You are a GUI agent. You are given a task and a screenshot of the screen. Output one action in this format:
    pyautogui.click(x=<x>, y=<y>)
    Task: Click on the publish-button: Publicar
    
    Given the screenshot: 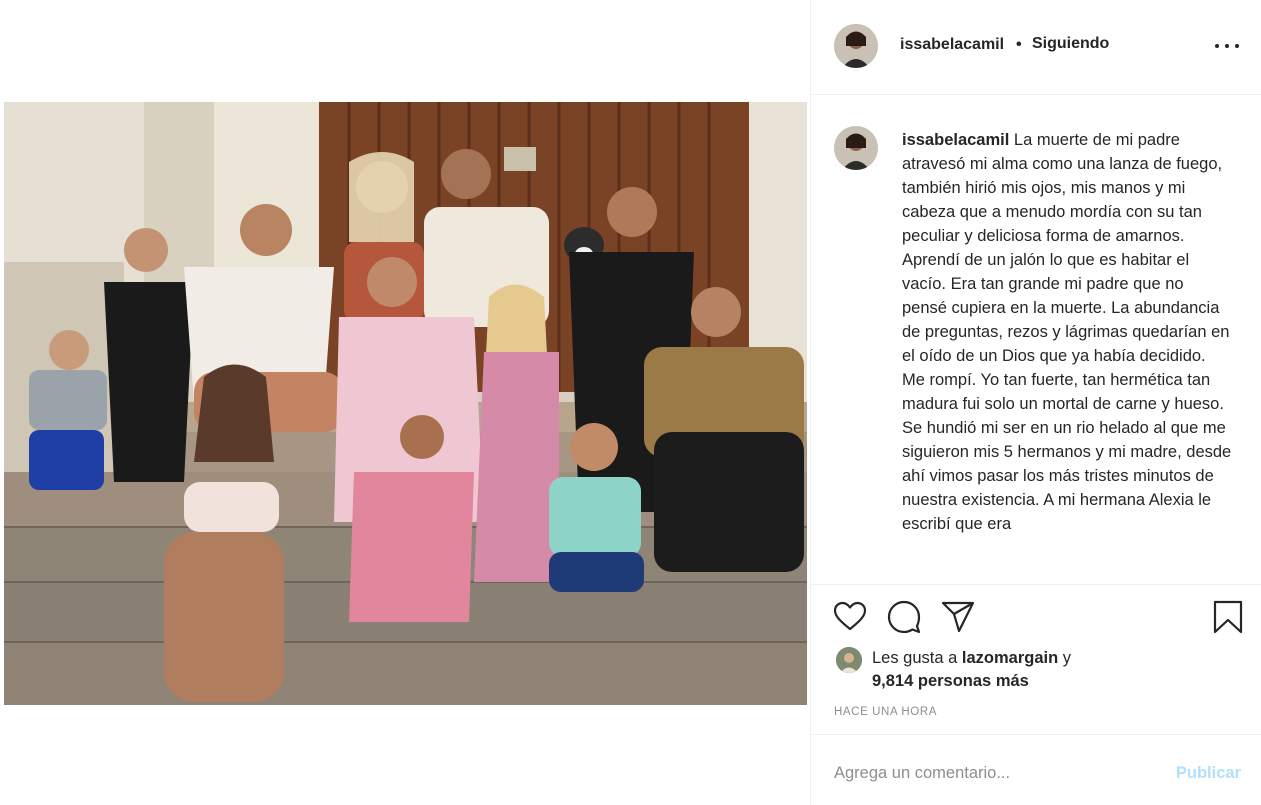 What is the action you would take?
    pyautogui.click(x=1208, y=773)
    